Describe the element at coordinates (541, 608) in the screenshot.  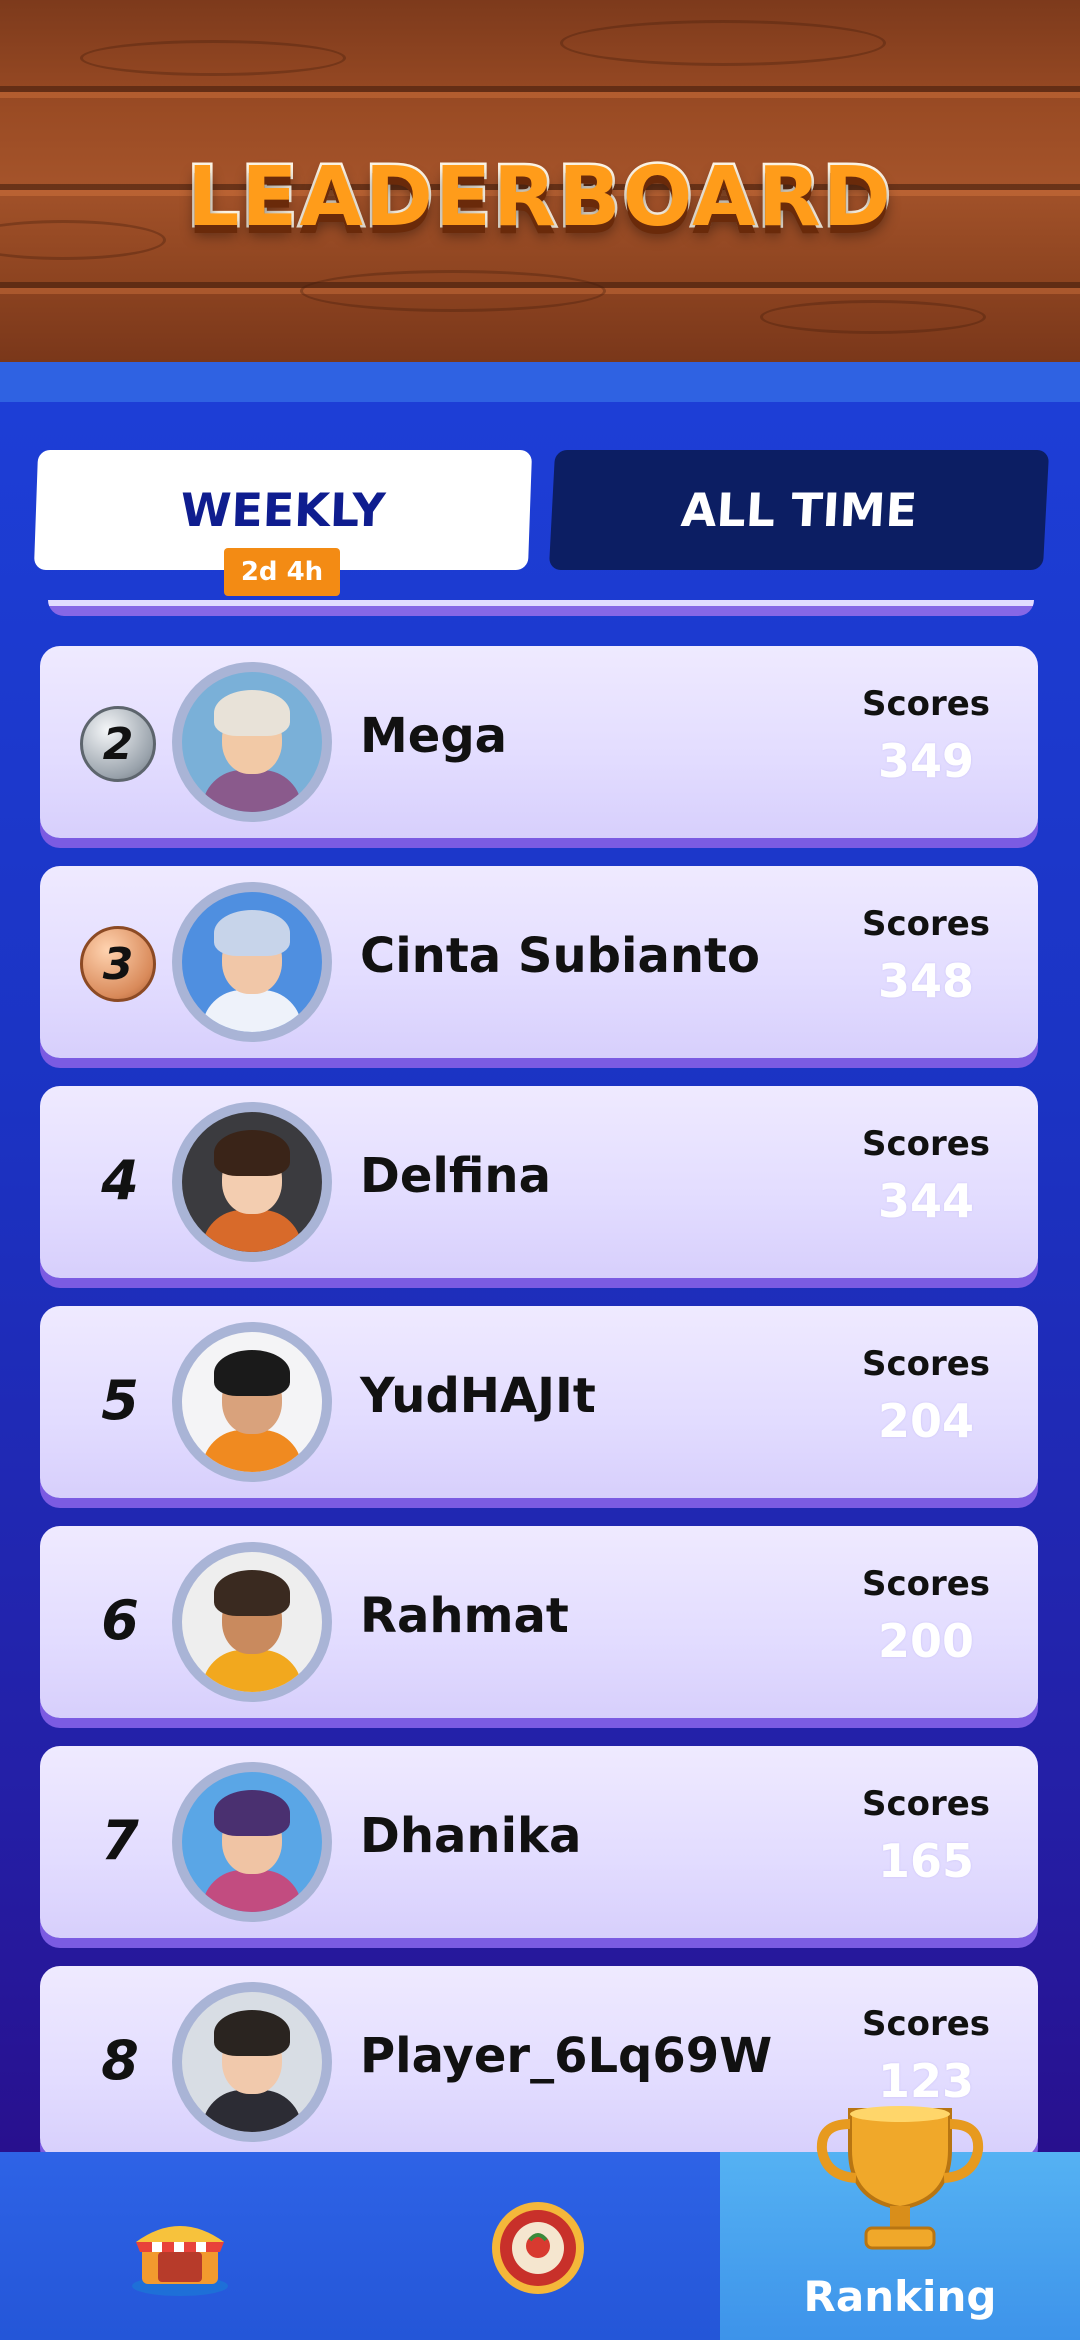
I see `rank-1-card-edge` at that location.